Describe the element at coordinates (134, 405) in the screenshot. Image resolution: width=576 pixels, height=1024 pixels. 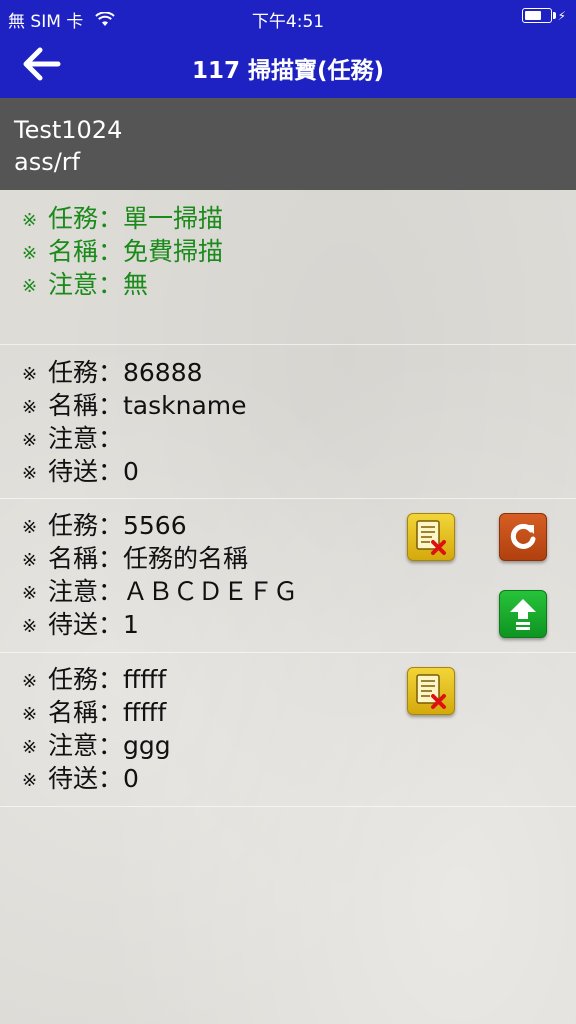
I see `task-name: ※ 名稱：taskname` at that location.